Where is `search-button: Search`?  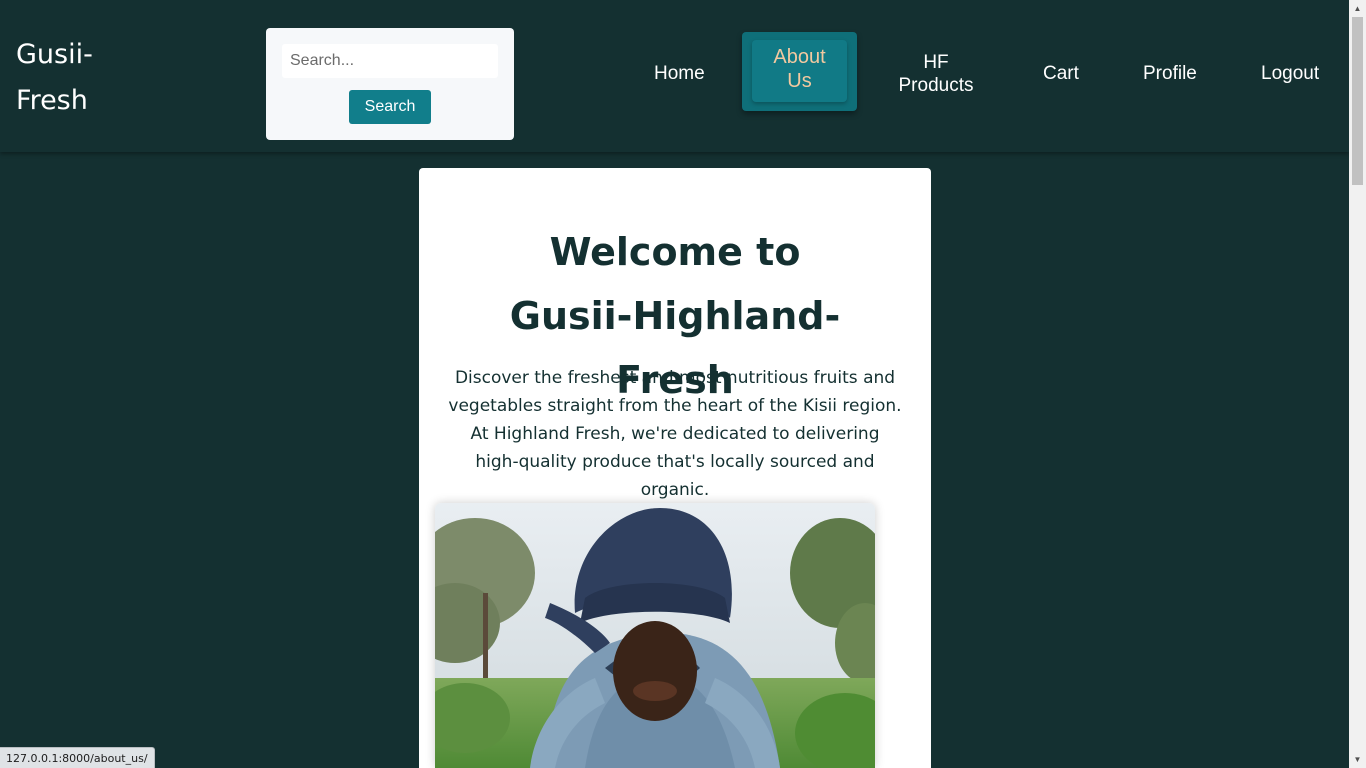 search-button: Search is located at coordinates (390, 107).